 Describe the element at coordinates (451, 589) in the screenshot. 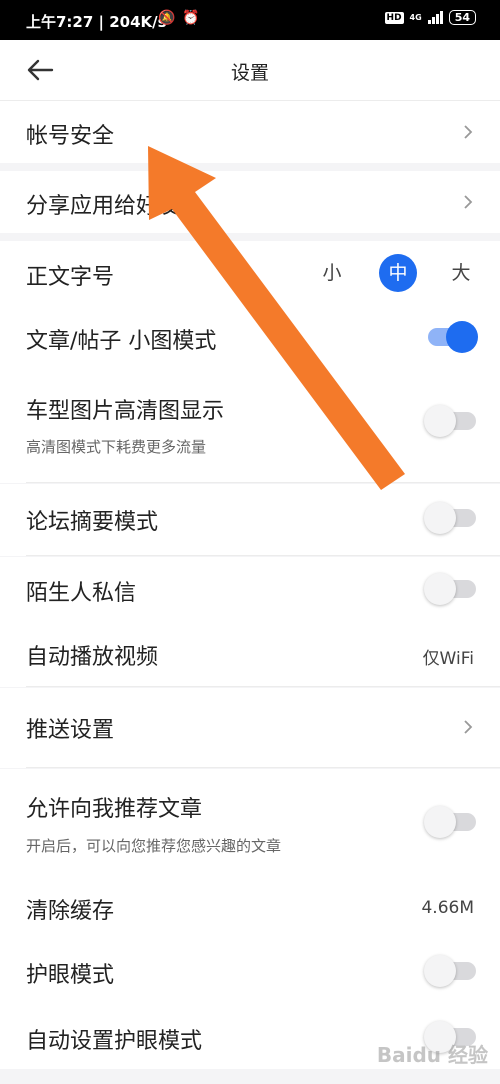

I see `stranger-pm-toggle` at that location.